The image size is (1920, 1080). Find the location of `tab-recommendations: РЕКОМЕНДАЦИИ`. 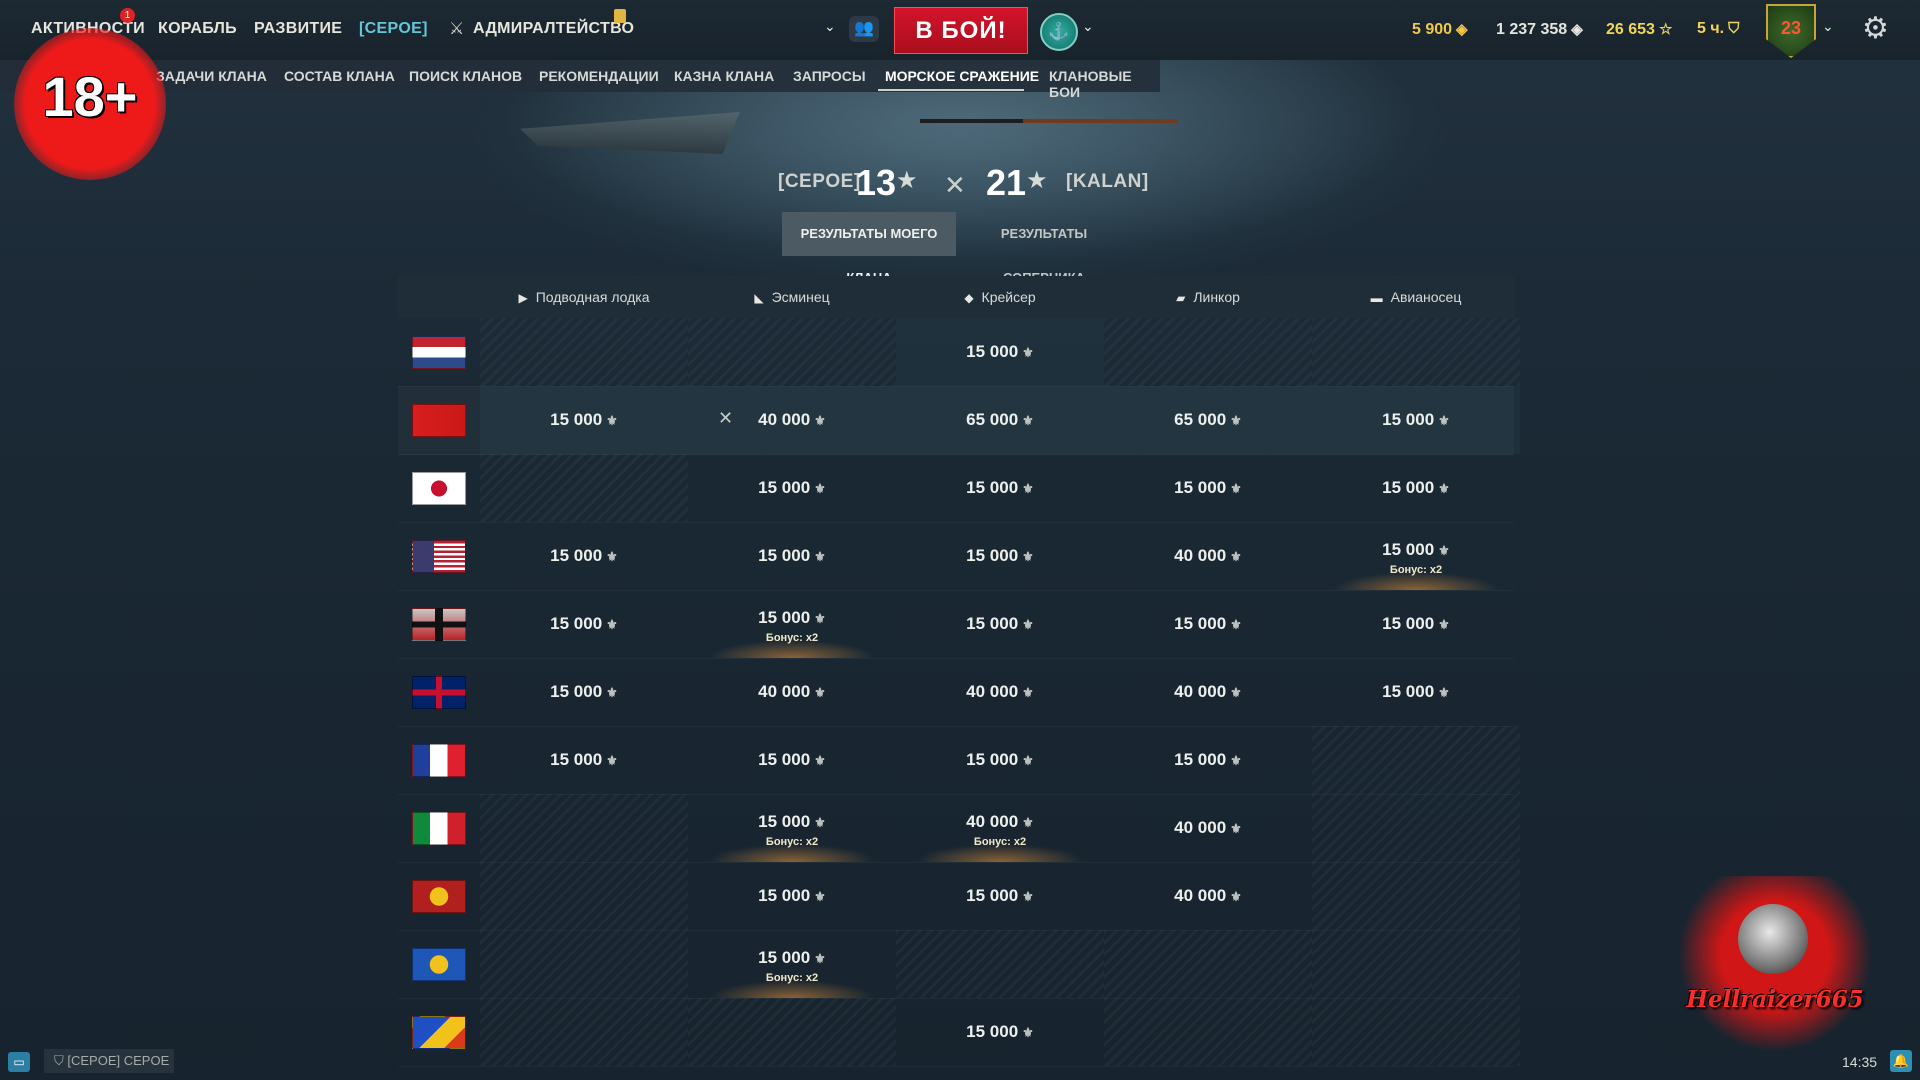

tab-recommendations: РЕКОМЕНДАЦИИ is located at coordinates (599, 76).